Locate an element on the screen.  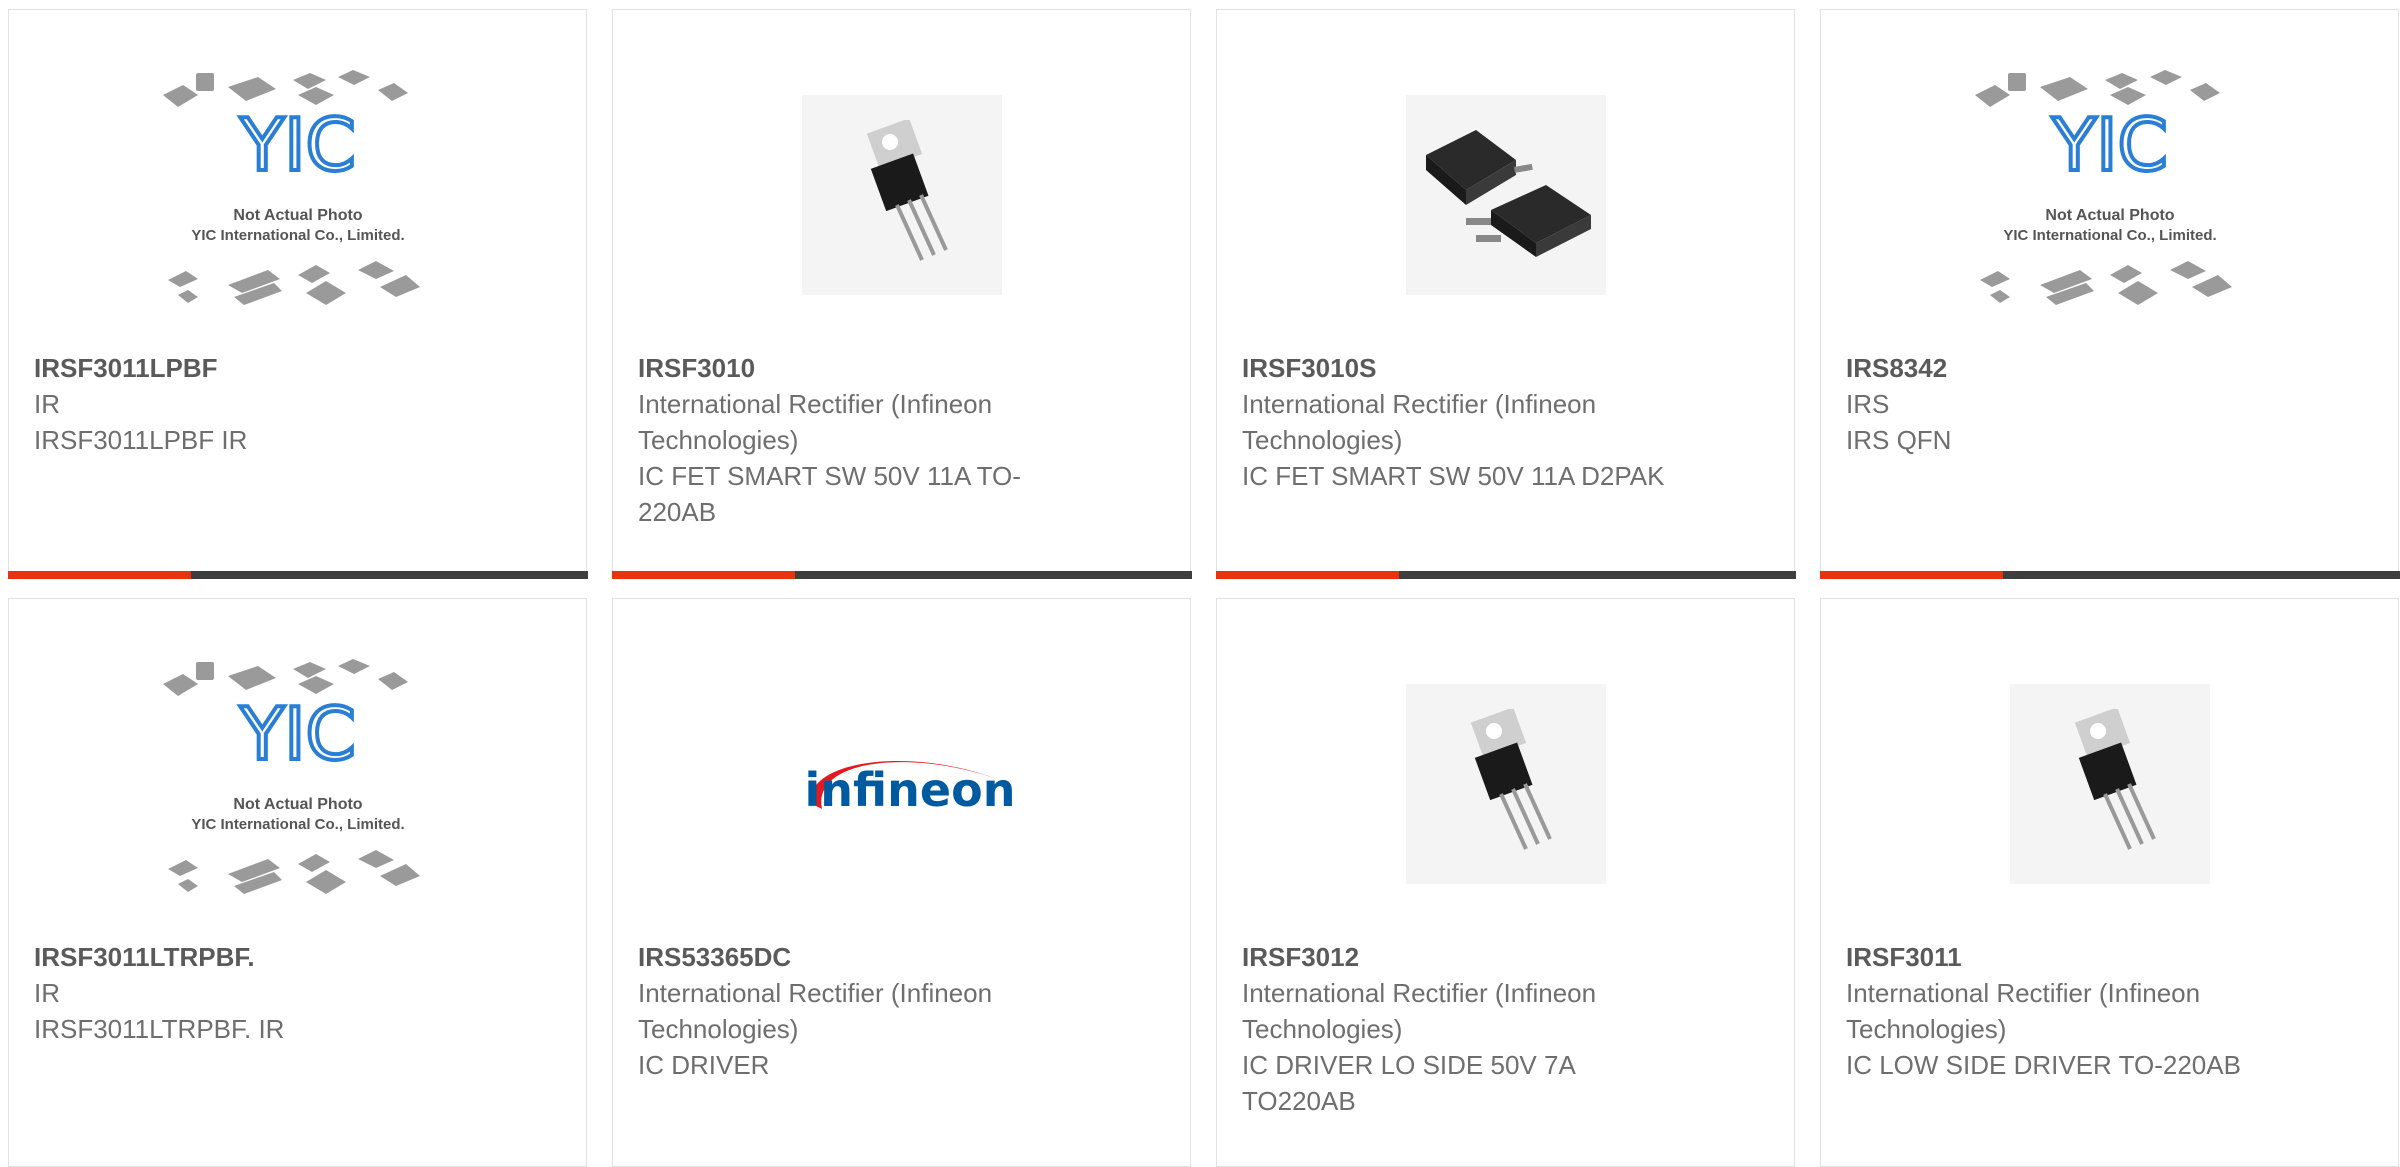
product-title: IRSF3012 is located at coordinates (1468, 957).